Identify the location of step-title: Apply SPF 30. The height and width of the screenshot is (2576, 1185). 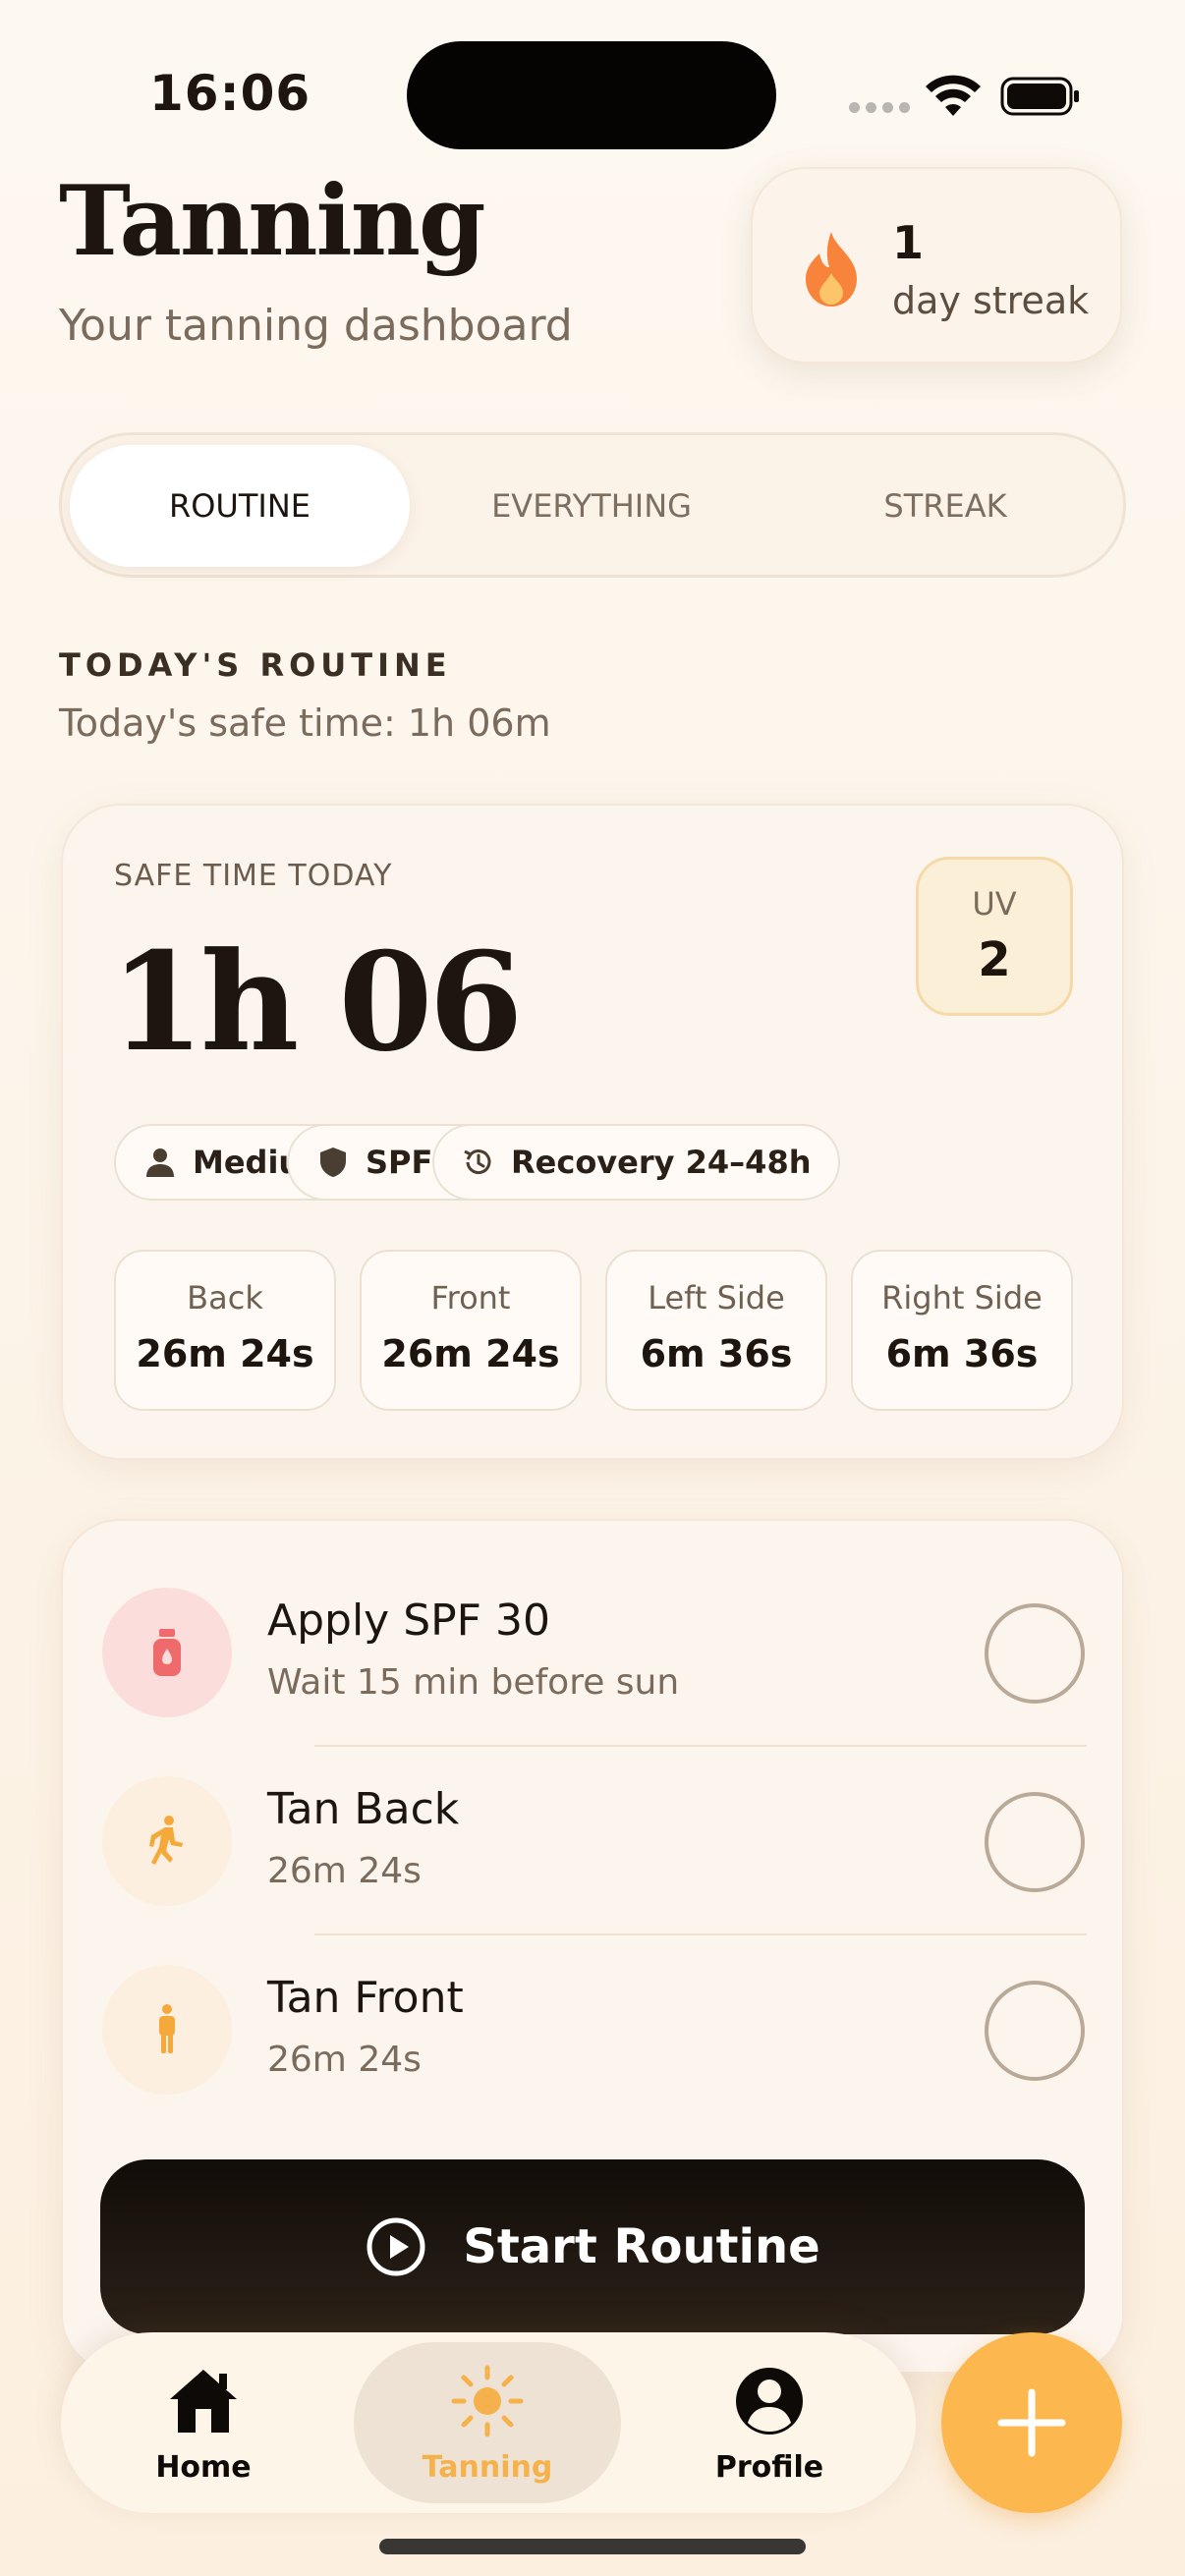
(409, 1621).